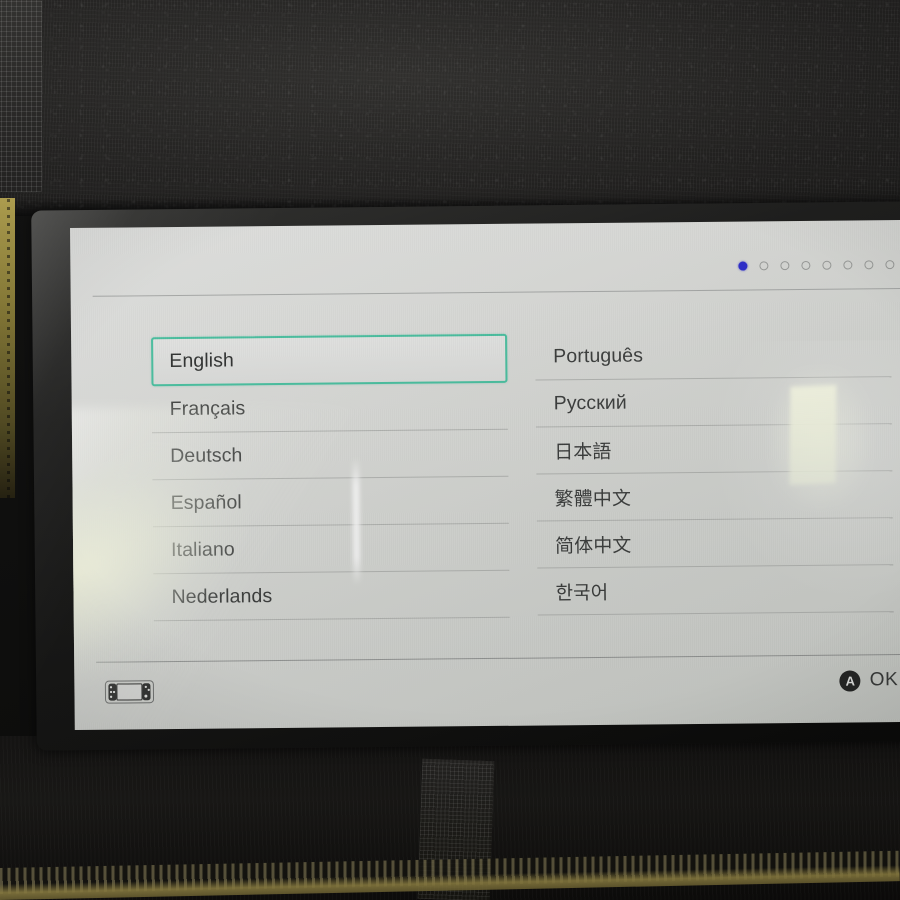 This screenshot has width=900, height=900. I want to click on language-label: English, so click(202, 361).